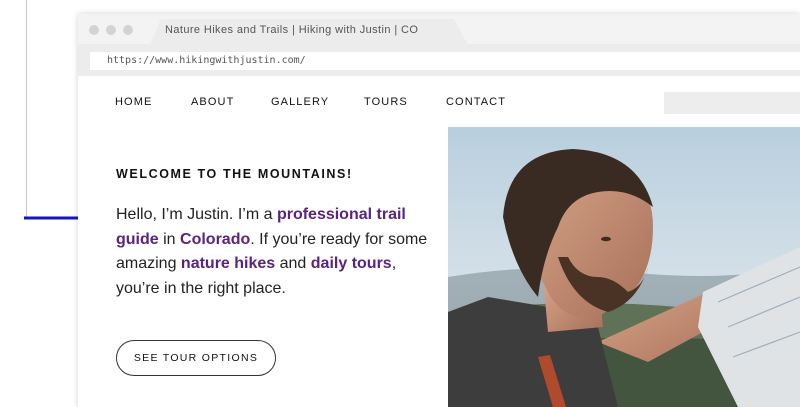 This screenshot has width=800, height=407. What do you see at coordinates (128, 30) in the screenshot?
I see `maximize-window-dot` at bounding box center [128, 30].